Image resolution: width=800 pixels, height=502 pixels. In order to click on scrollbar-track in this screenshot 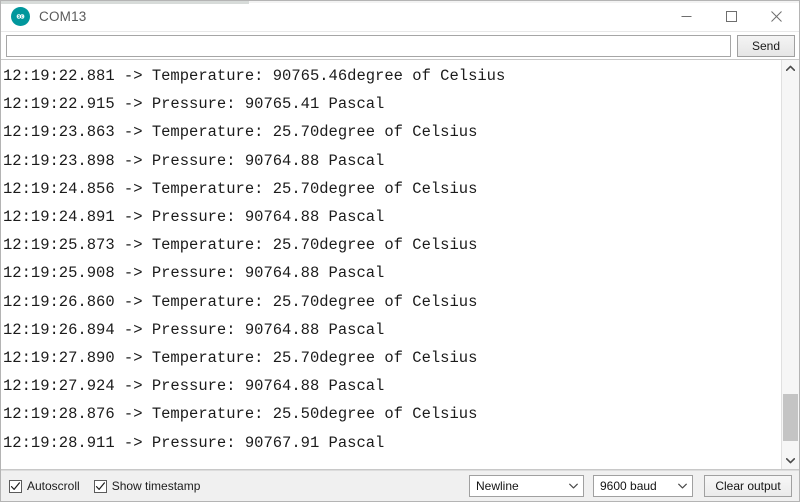, I will do `click(790, 264)`.